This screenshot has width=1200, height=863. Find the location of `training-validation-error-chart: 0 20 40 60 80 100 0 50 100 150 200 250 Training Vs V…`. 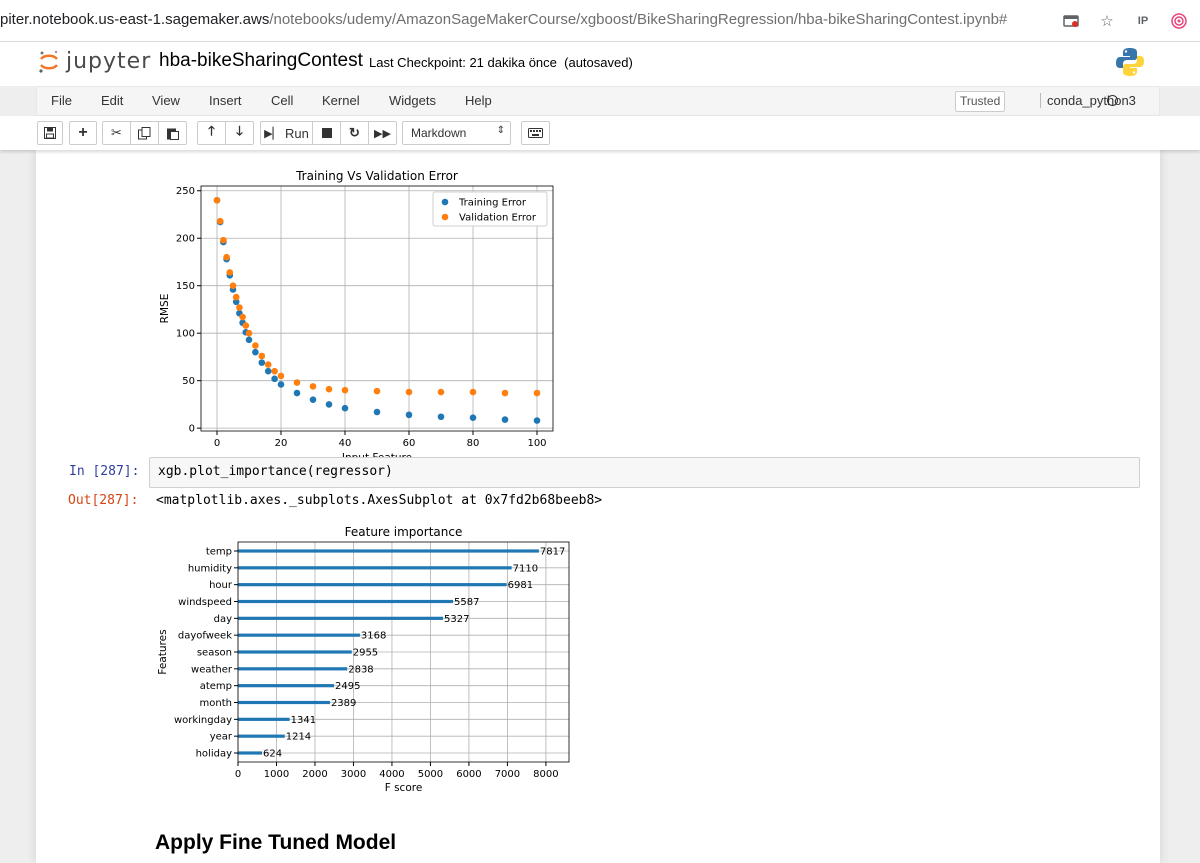

training-validation-error-chart: 0 20 40 60 80 100 0 50 100 150 200 250 Training Vs V… is located at coordinates (356, 313).